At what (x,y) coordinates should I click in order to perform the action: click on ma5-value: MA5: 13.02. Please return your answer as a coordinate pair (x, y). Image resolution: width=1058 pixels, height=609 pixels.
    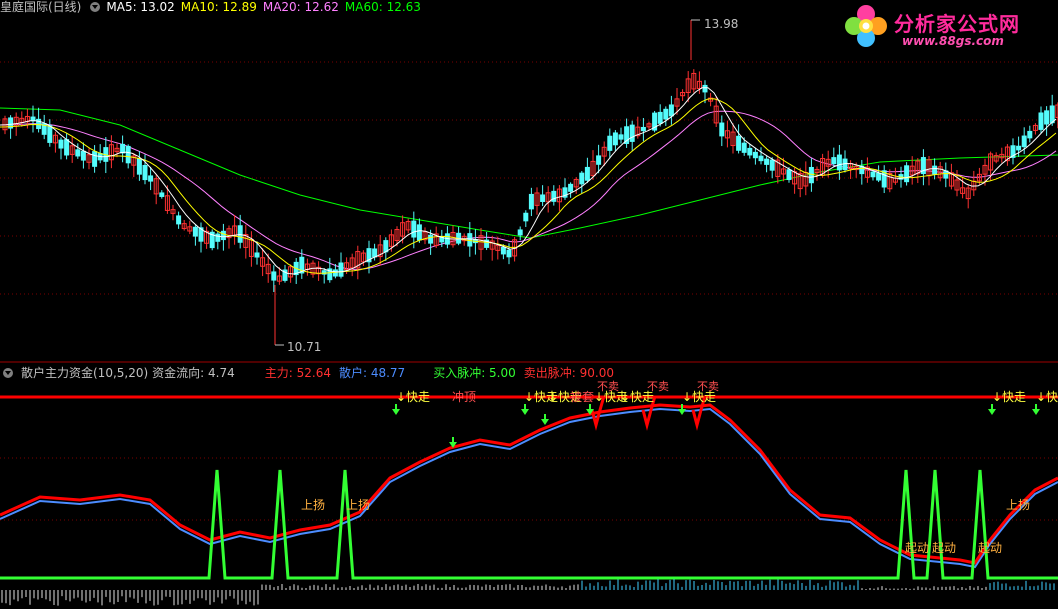
    Looking at the image, I should click on (140, 7).